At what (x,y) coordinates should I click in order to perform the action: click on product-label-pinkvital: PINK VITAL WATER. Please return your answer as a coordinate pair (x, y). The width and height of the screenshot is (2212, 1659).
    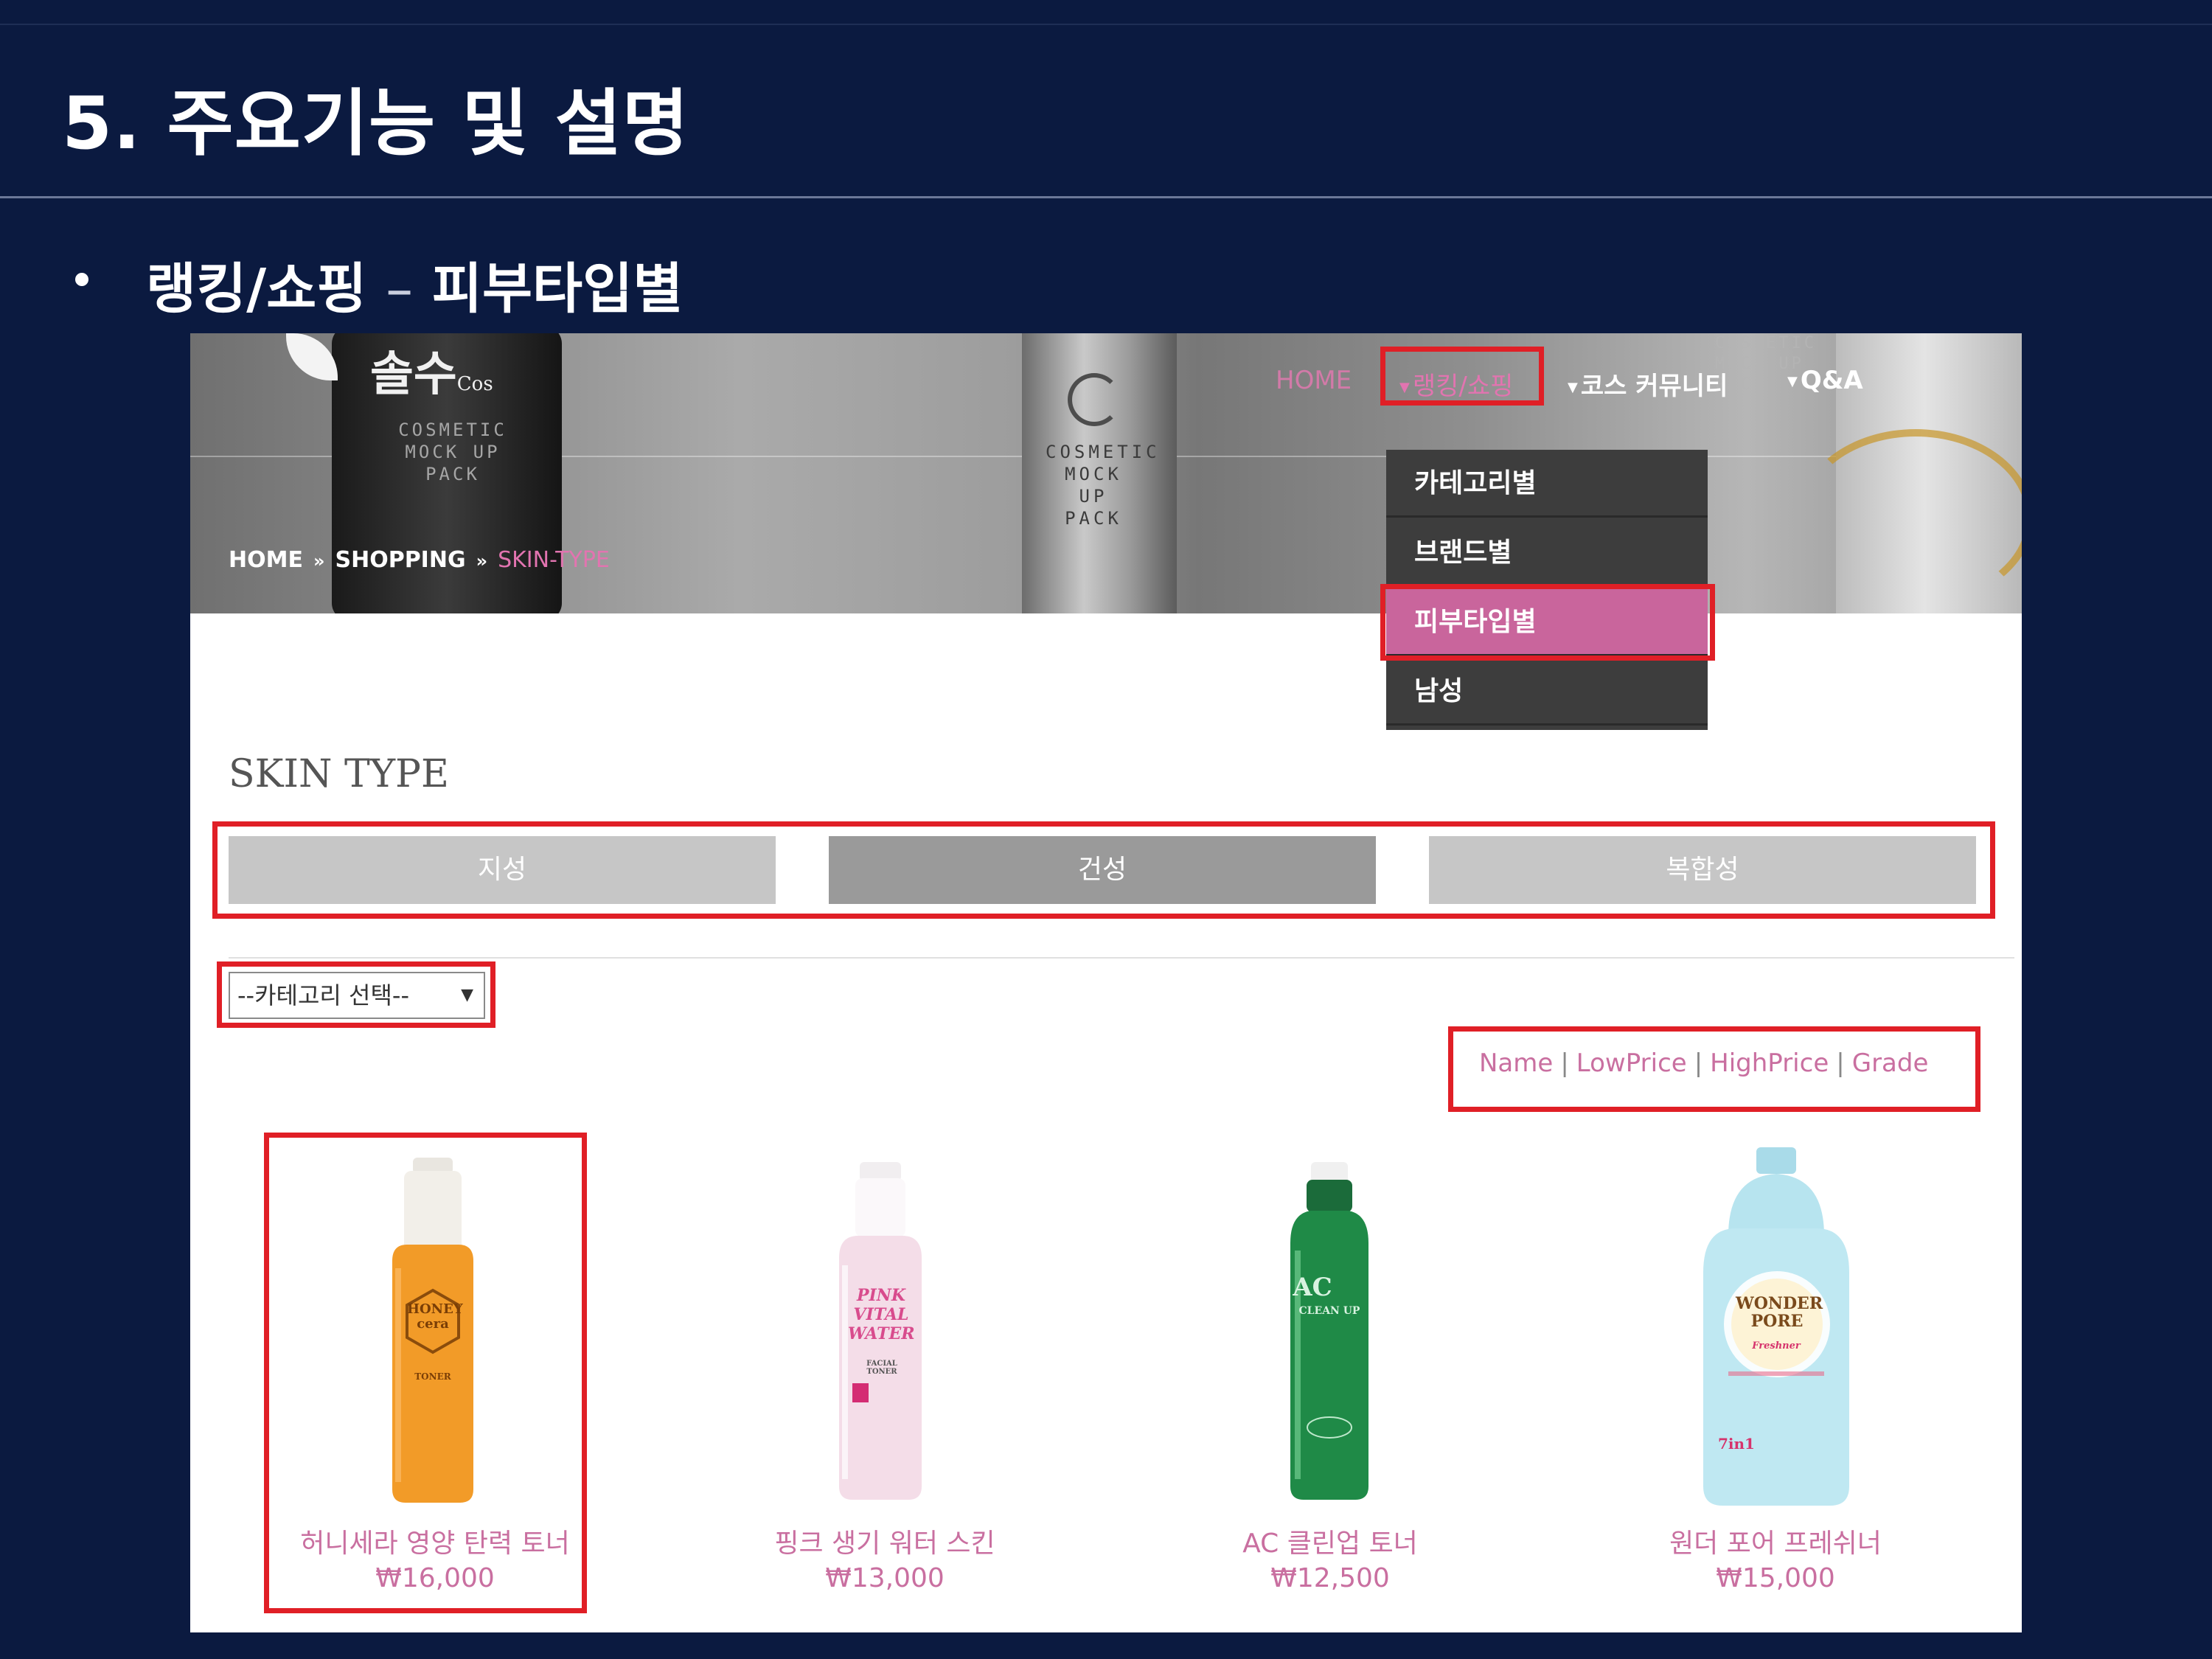
    Looking at the image, I should click on (881, 1314).